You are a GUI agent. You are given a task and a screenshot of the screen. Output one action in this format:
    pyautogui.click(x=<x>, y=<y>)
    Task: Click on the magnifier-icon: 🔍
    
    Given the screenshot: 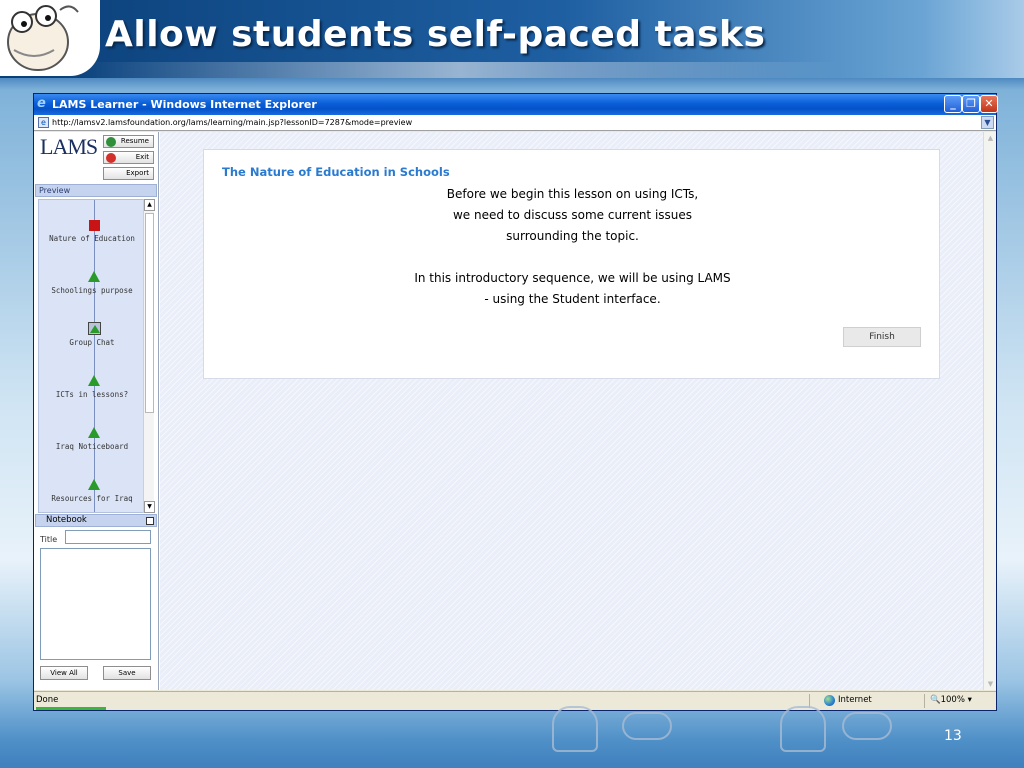 What is the action you would take?
    pyautogui.click(x=935, y=700)
    